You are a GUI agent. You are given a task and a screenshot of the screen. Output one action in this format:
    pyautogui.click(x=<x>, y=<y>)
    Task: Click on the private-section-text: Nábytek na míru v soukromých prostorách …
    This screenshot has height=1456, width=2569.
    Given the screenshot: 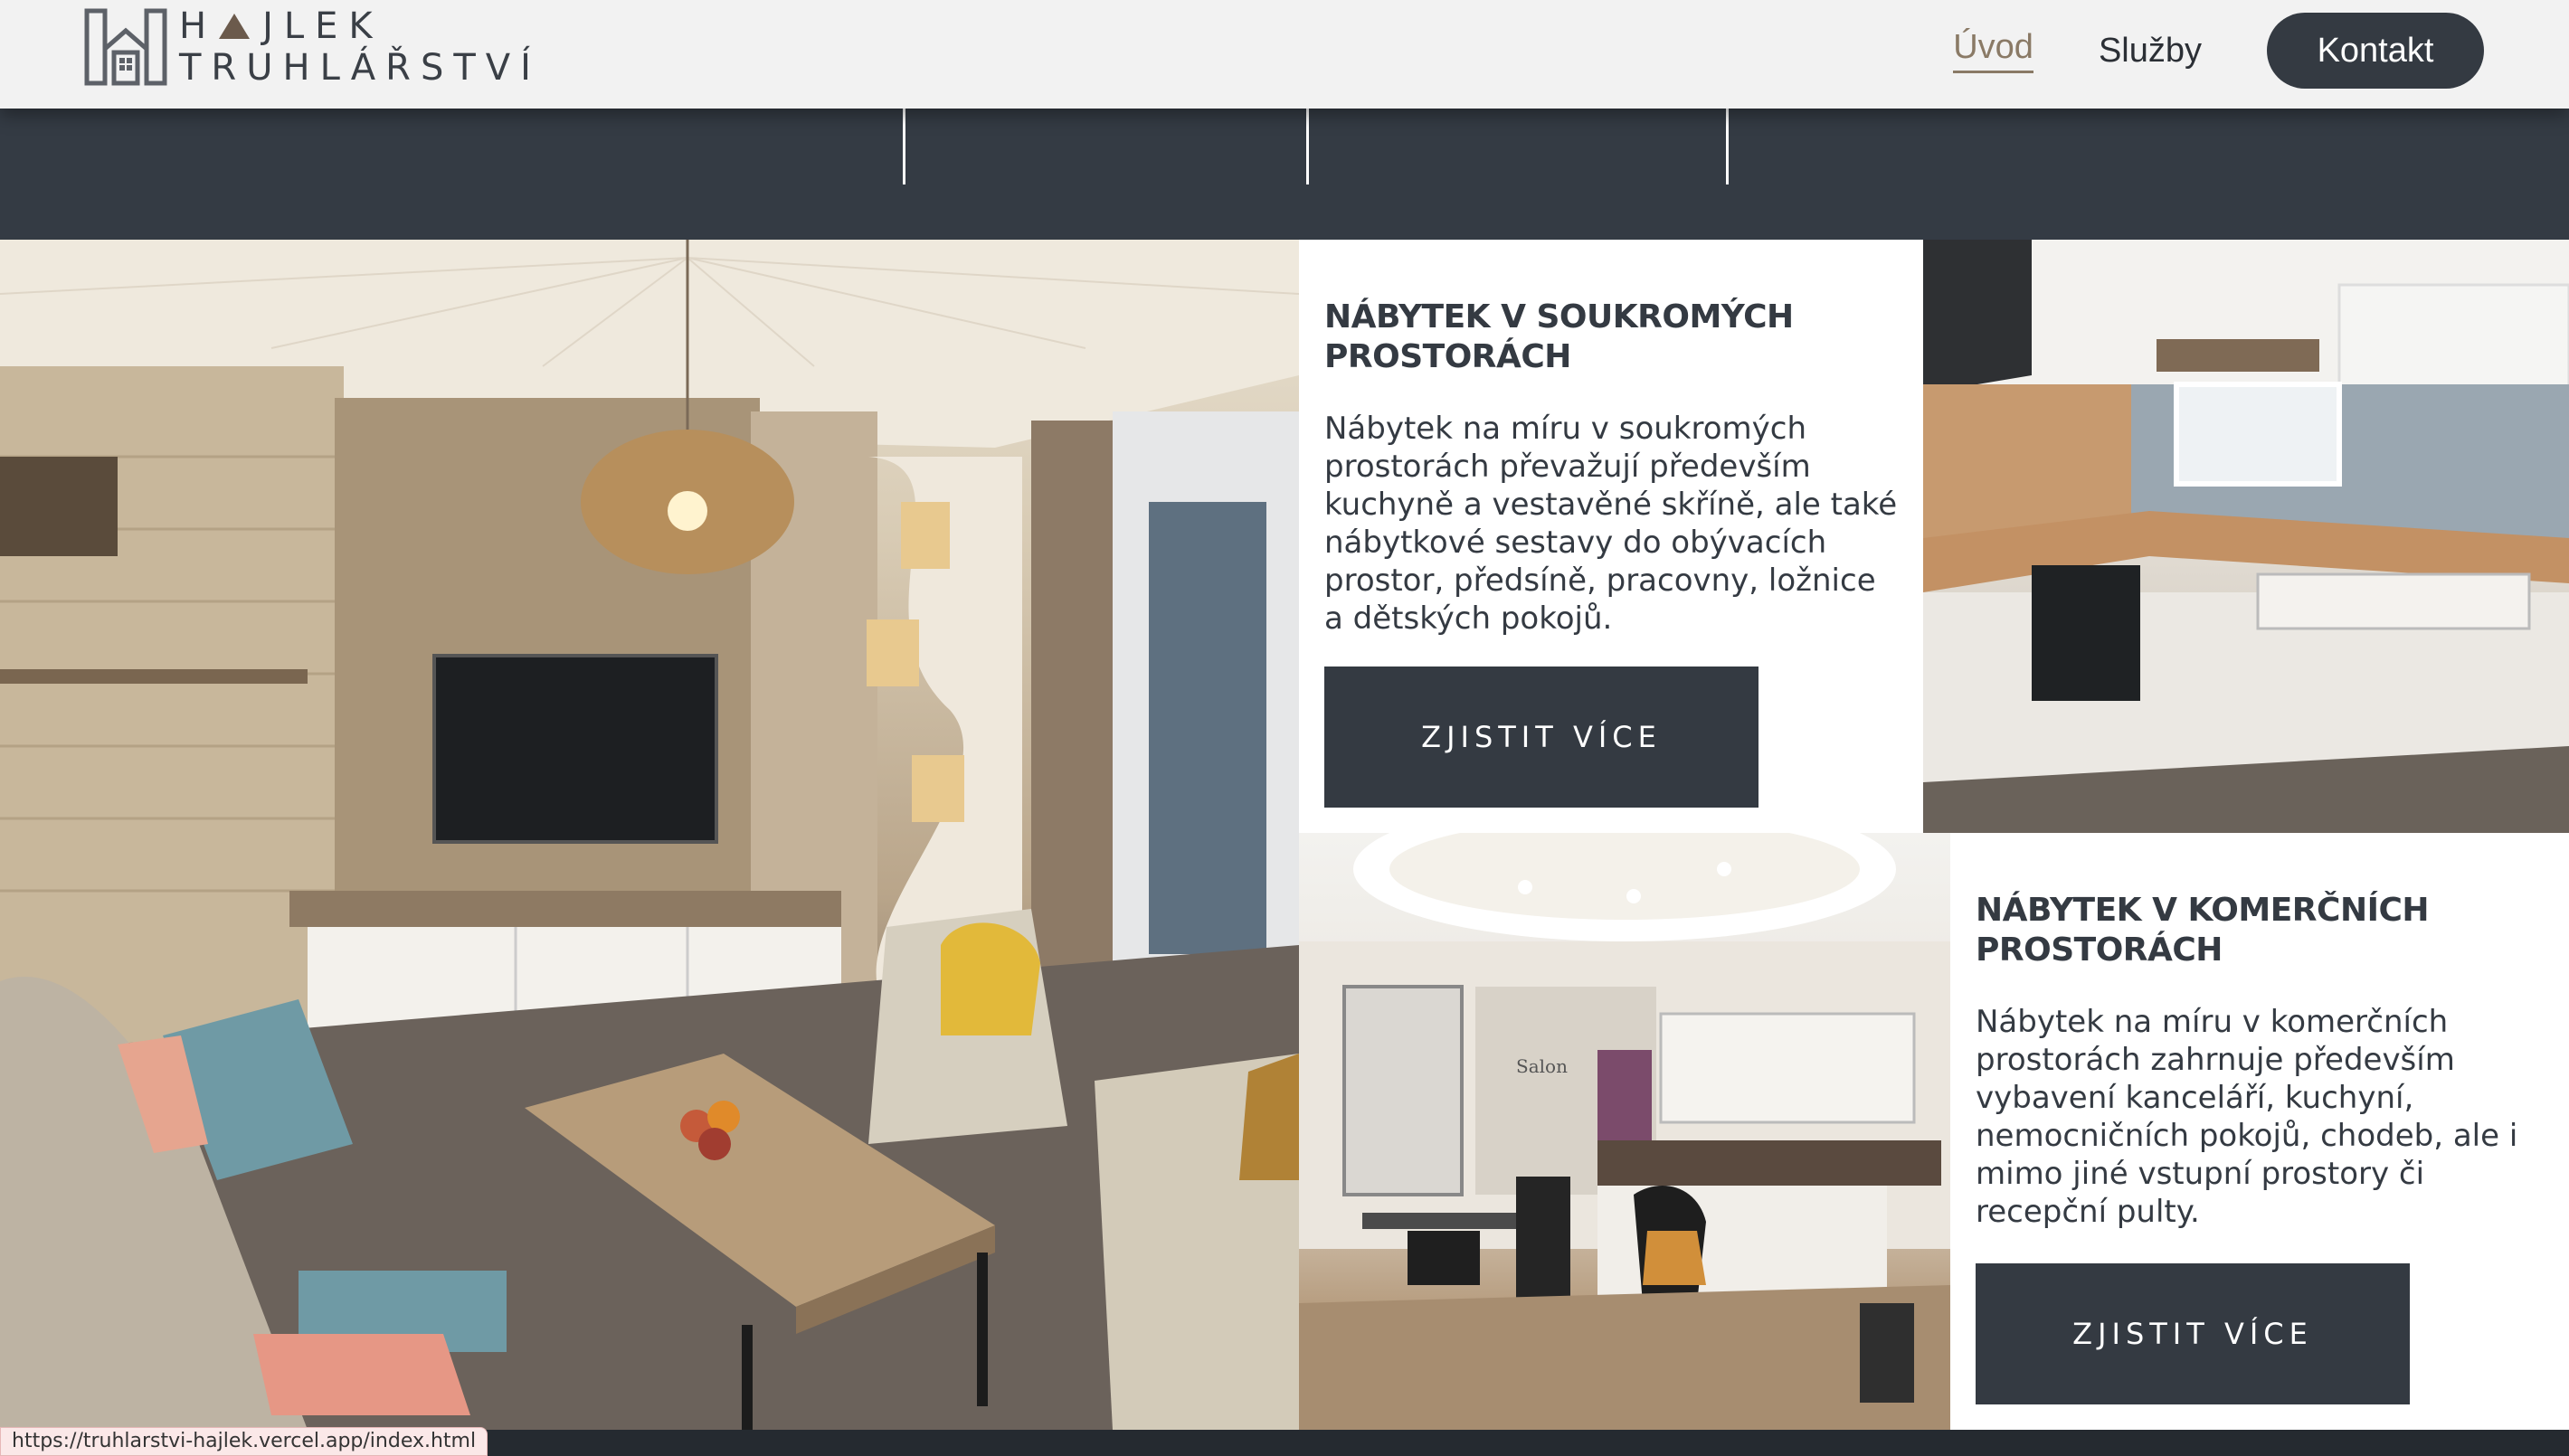 What is the action you would take?
    pyautogui.click(x=1611, y=524)
    